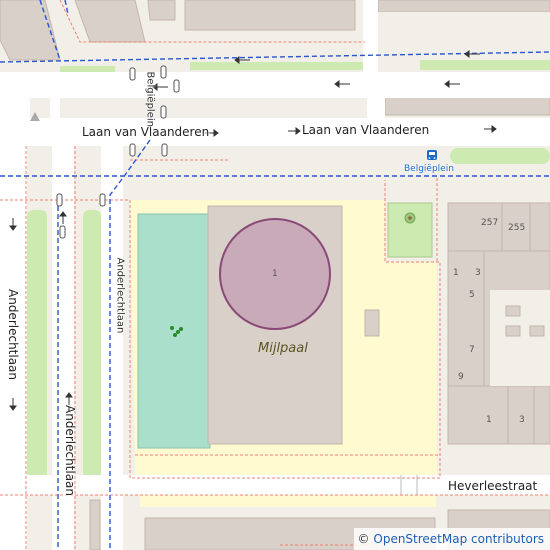  I want to click on school-grounds-south, so click(288, 501).